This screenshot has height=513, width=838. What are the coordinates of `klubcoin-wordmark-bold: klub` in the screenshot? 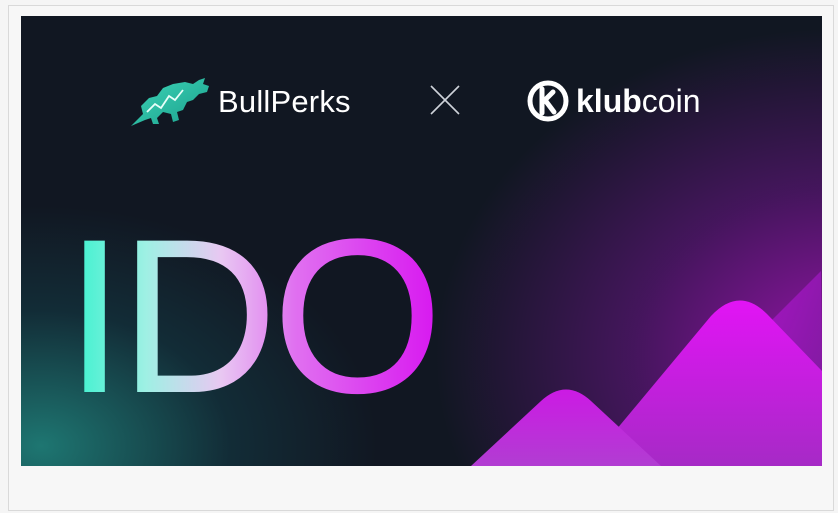 It's located at (609, 101).